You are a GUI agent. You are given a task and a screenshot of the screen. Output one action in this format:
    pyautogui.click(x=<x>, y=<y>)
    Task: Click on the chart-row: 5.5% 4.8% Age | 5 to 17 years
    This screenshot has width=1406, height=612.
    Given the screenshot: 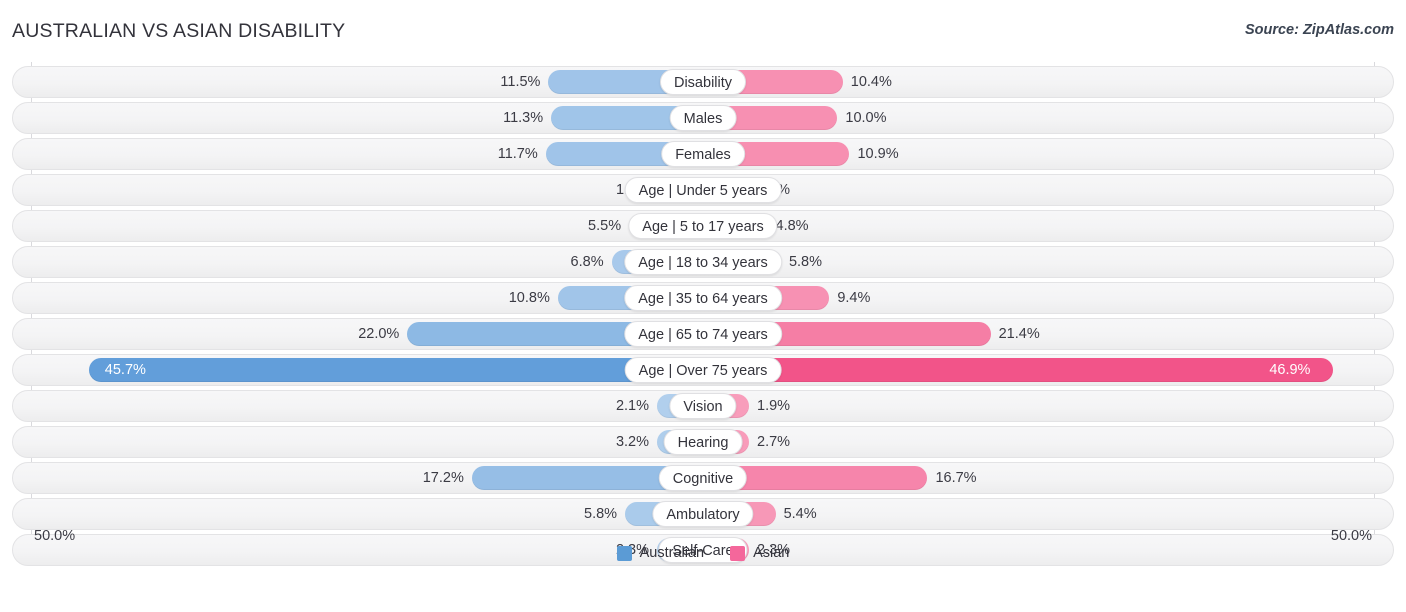 What is the action you would take?
    pyautogui.click(x=703, y=226)
    